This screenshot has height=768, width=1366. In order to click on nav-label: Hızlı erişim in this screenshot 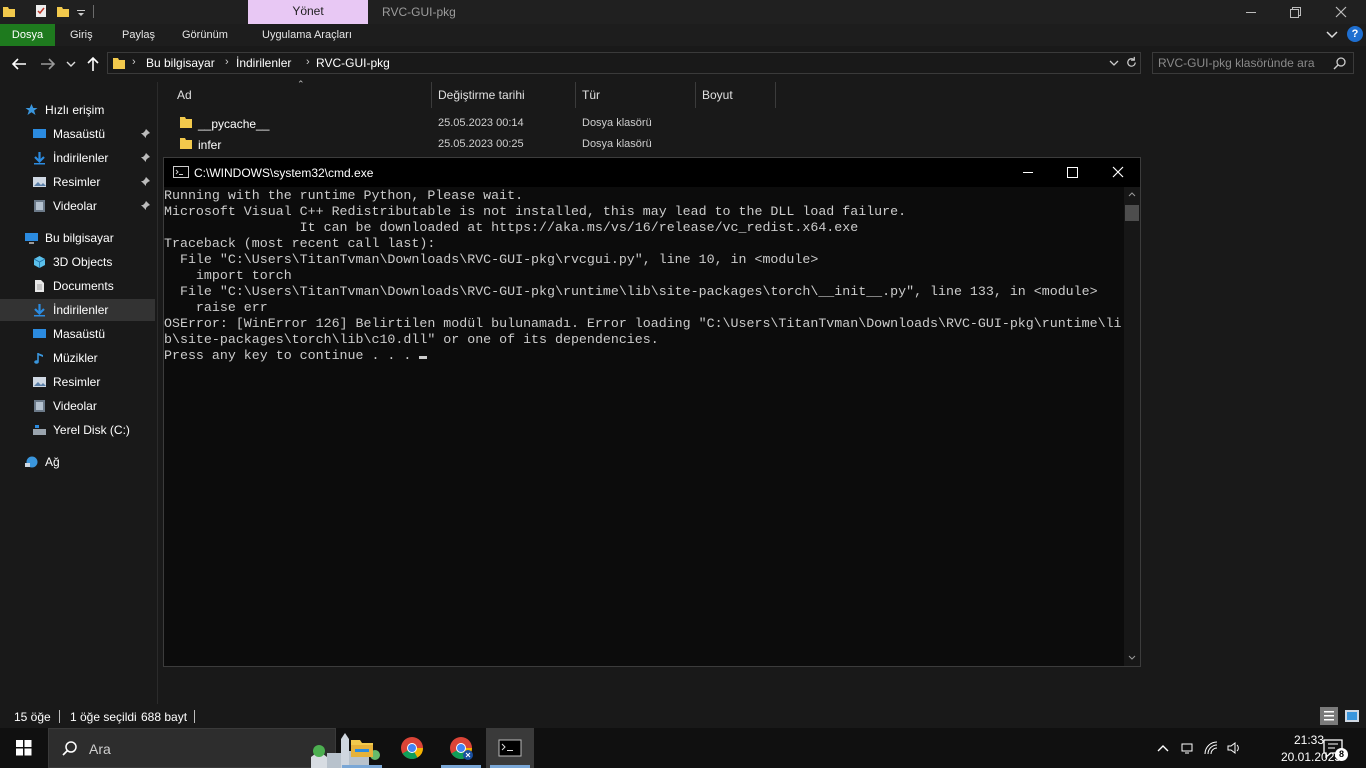, I will do `click(75, 110)`.